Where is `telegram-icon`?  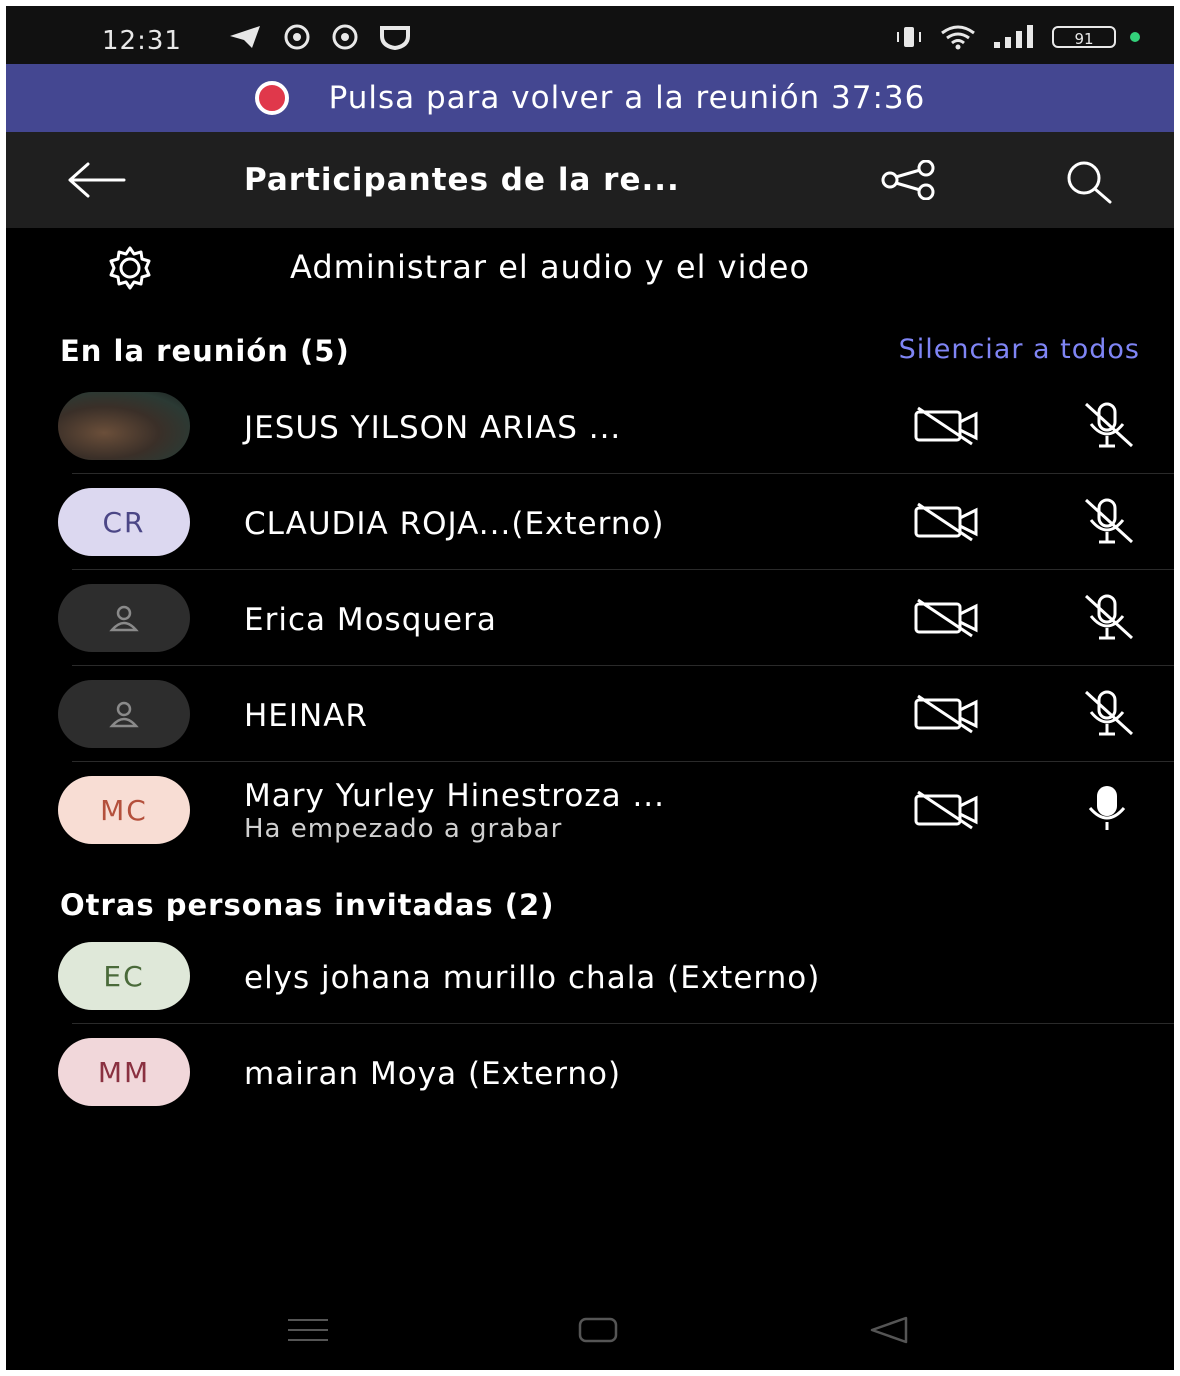 telegram-icon is located at coordinates (245, 37).